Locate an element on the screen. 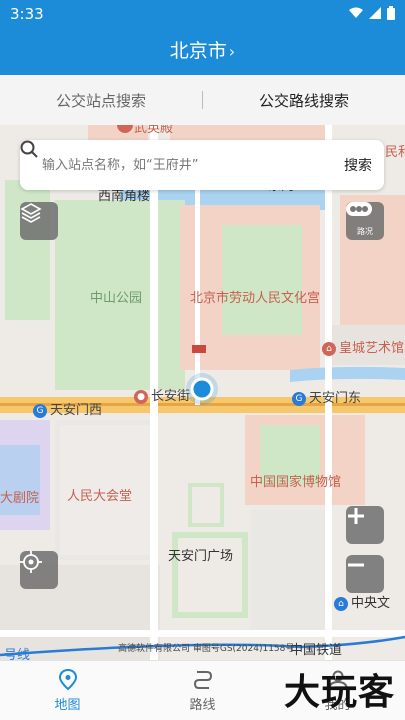  status-icons is located at coordinates (372, 13).